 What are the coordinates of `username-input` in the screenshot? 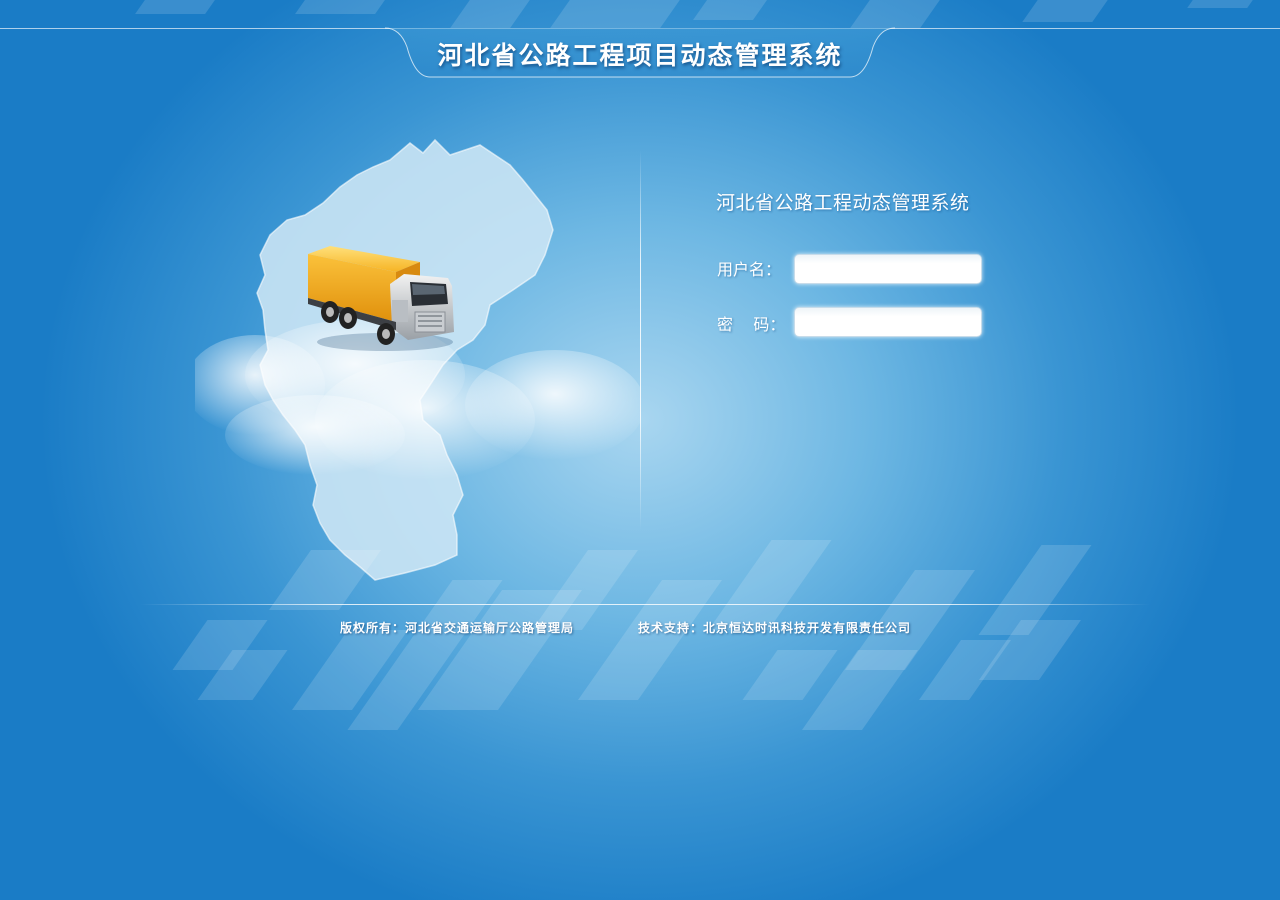 It's located at (888, 269).